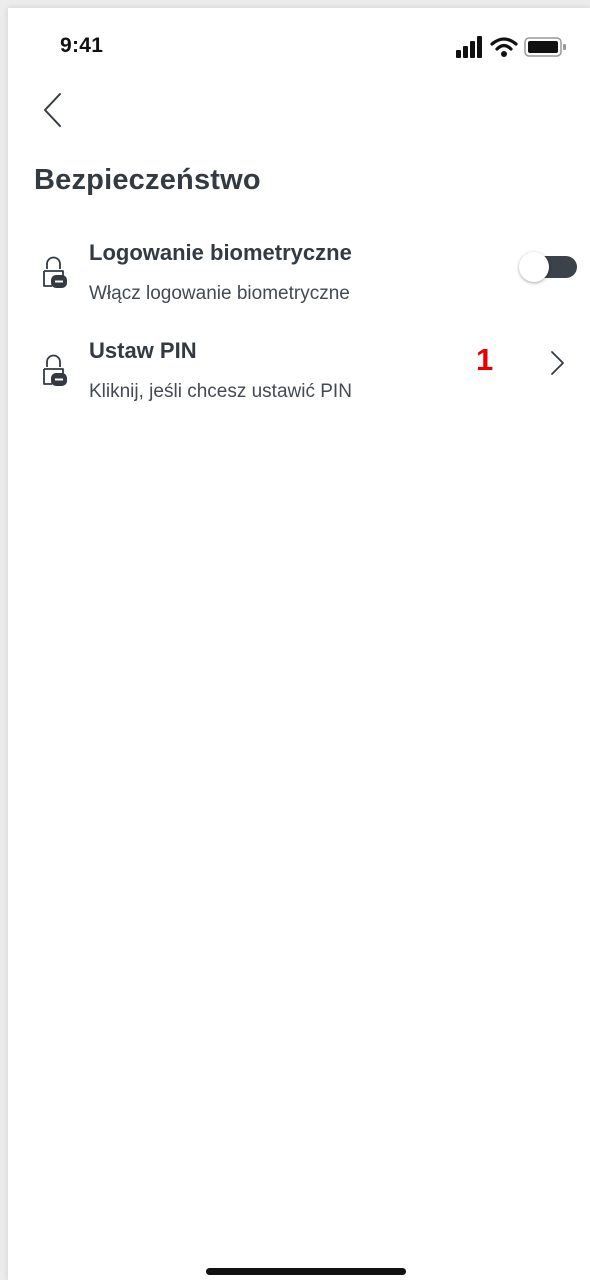 This screenshot has width=590, height=1280. I want to click on page-title: Bezpieczeństwo, so click(147, 180).